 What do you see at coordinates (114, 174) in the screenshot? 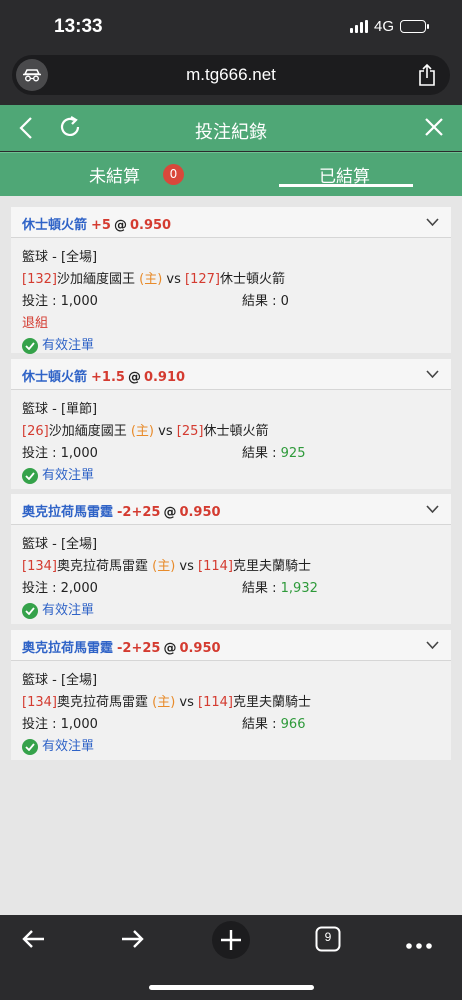
I see `tab-unsettled: 未結算` at bounding box center [114, 174].